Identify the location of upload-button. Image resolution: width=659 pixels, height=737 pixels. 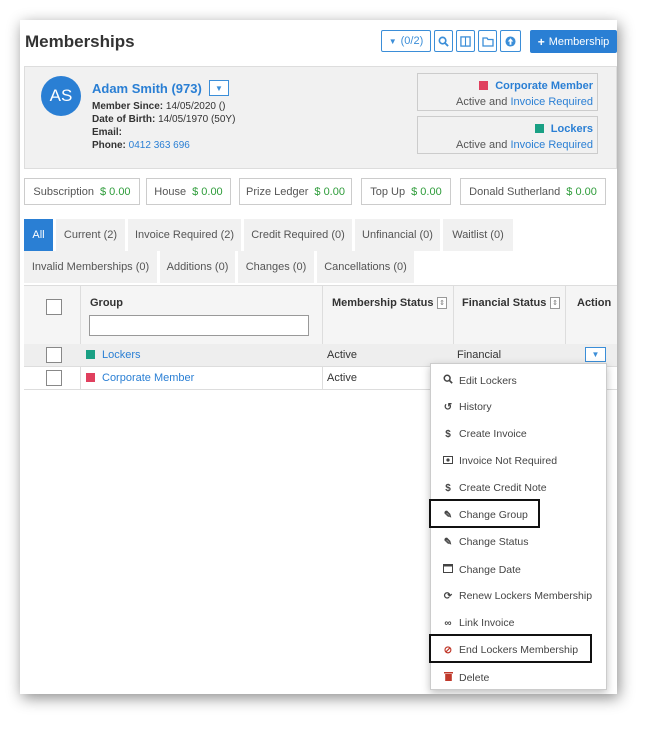
(510, 41).